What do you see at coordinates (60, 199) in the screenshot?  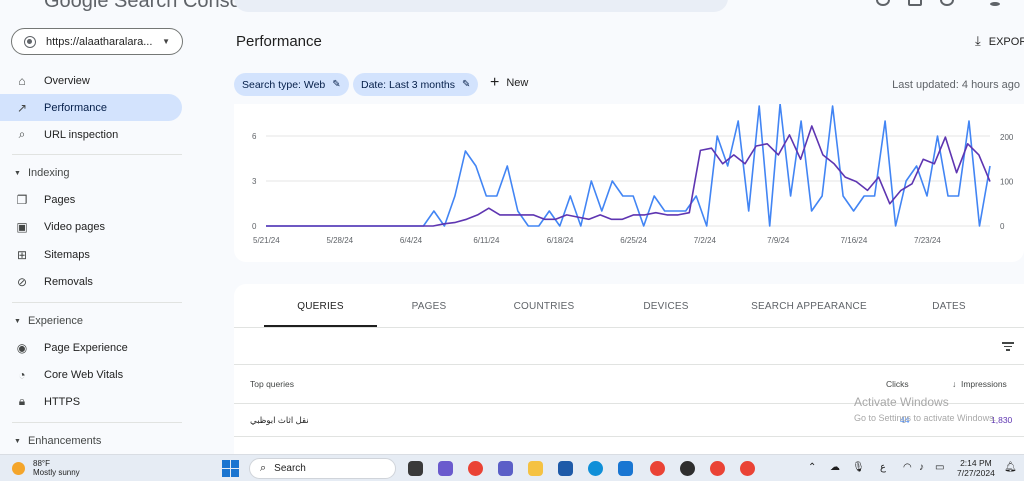 I see `sidebar-item-label: Pages` at bounding box center [60, 199].